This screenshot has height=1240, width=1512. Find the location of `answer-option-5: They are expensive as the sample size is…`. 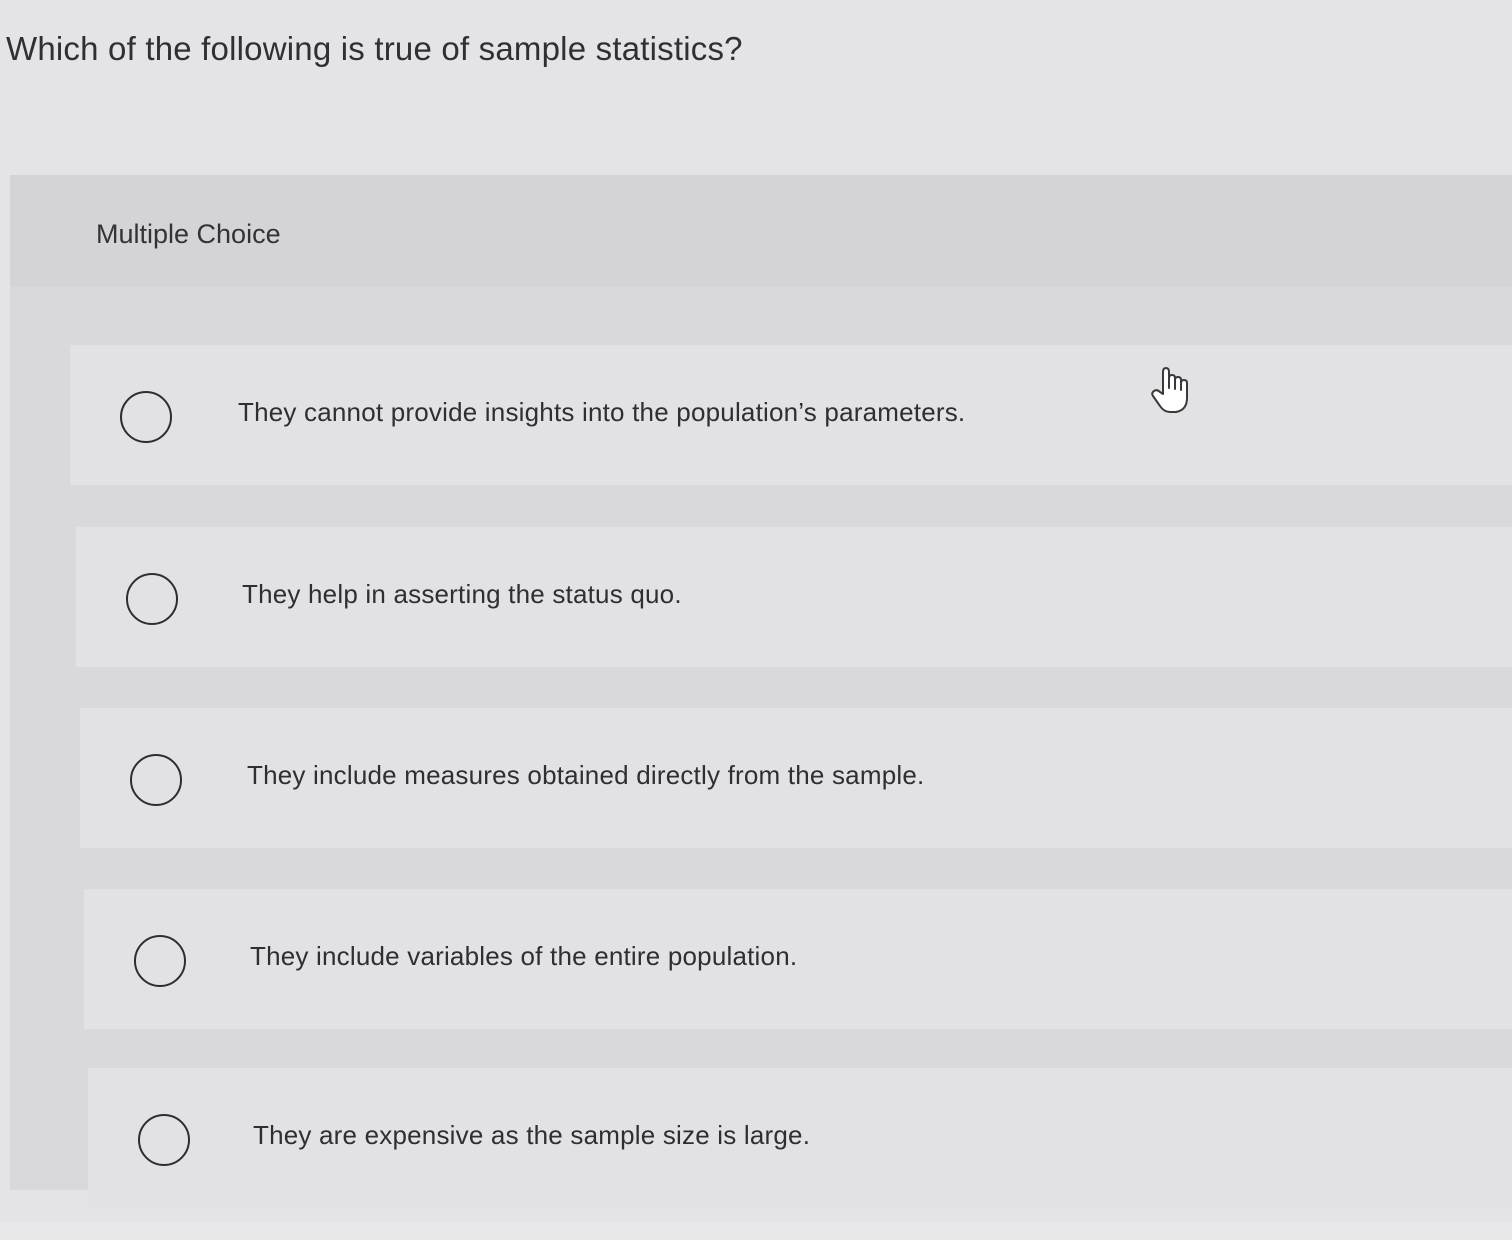

answer-option-5: They are expensive as the sample size is… is located at coordinates (800, 1138).